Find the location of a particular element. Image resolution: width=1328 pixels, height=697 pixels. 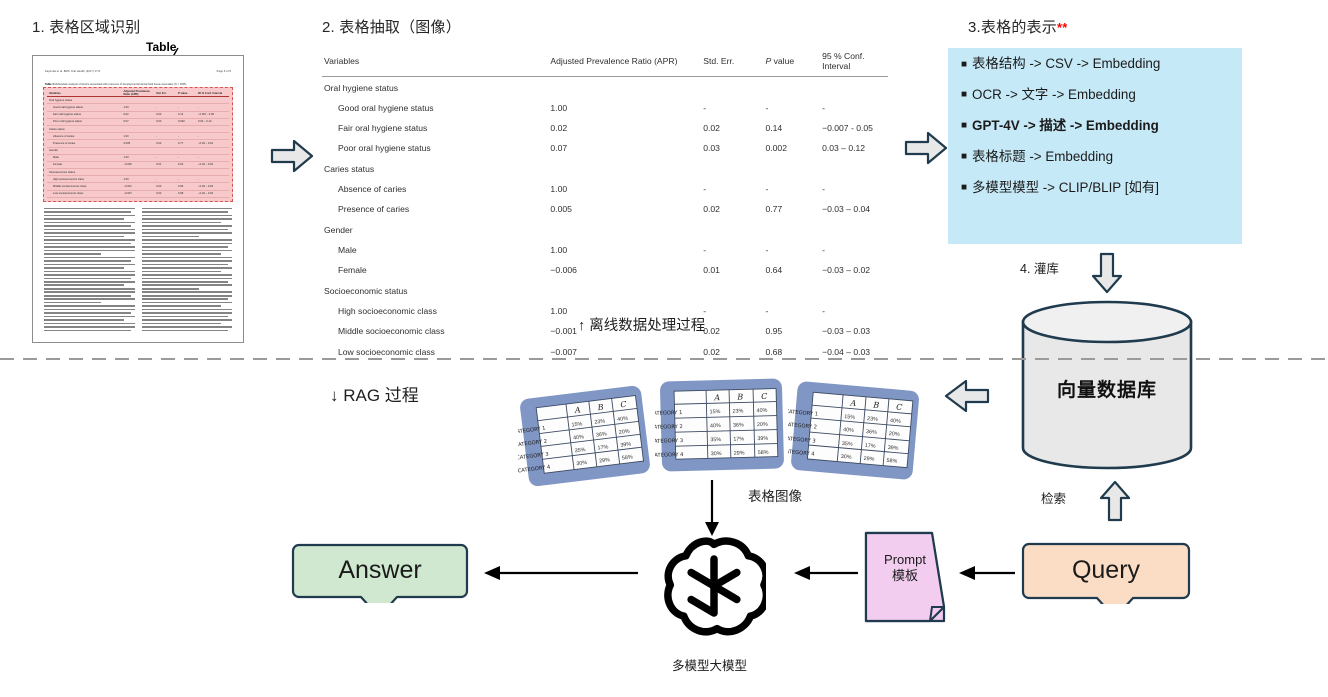

cell-variable: Female is located at coordinates (352, 270).